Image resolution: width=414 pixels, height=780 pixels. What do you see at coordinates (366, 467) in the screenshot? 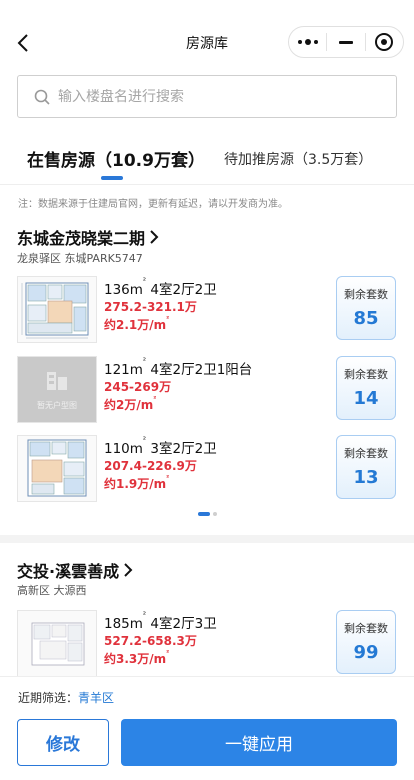
I see `remaining-units-badge: 剩余套数 13` at bounding box center [366, 467].